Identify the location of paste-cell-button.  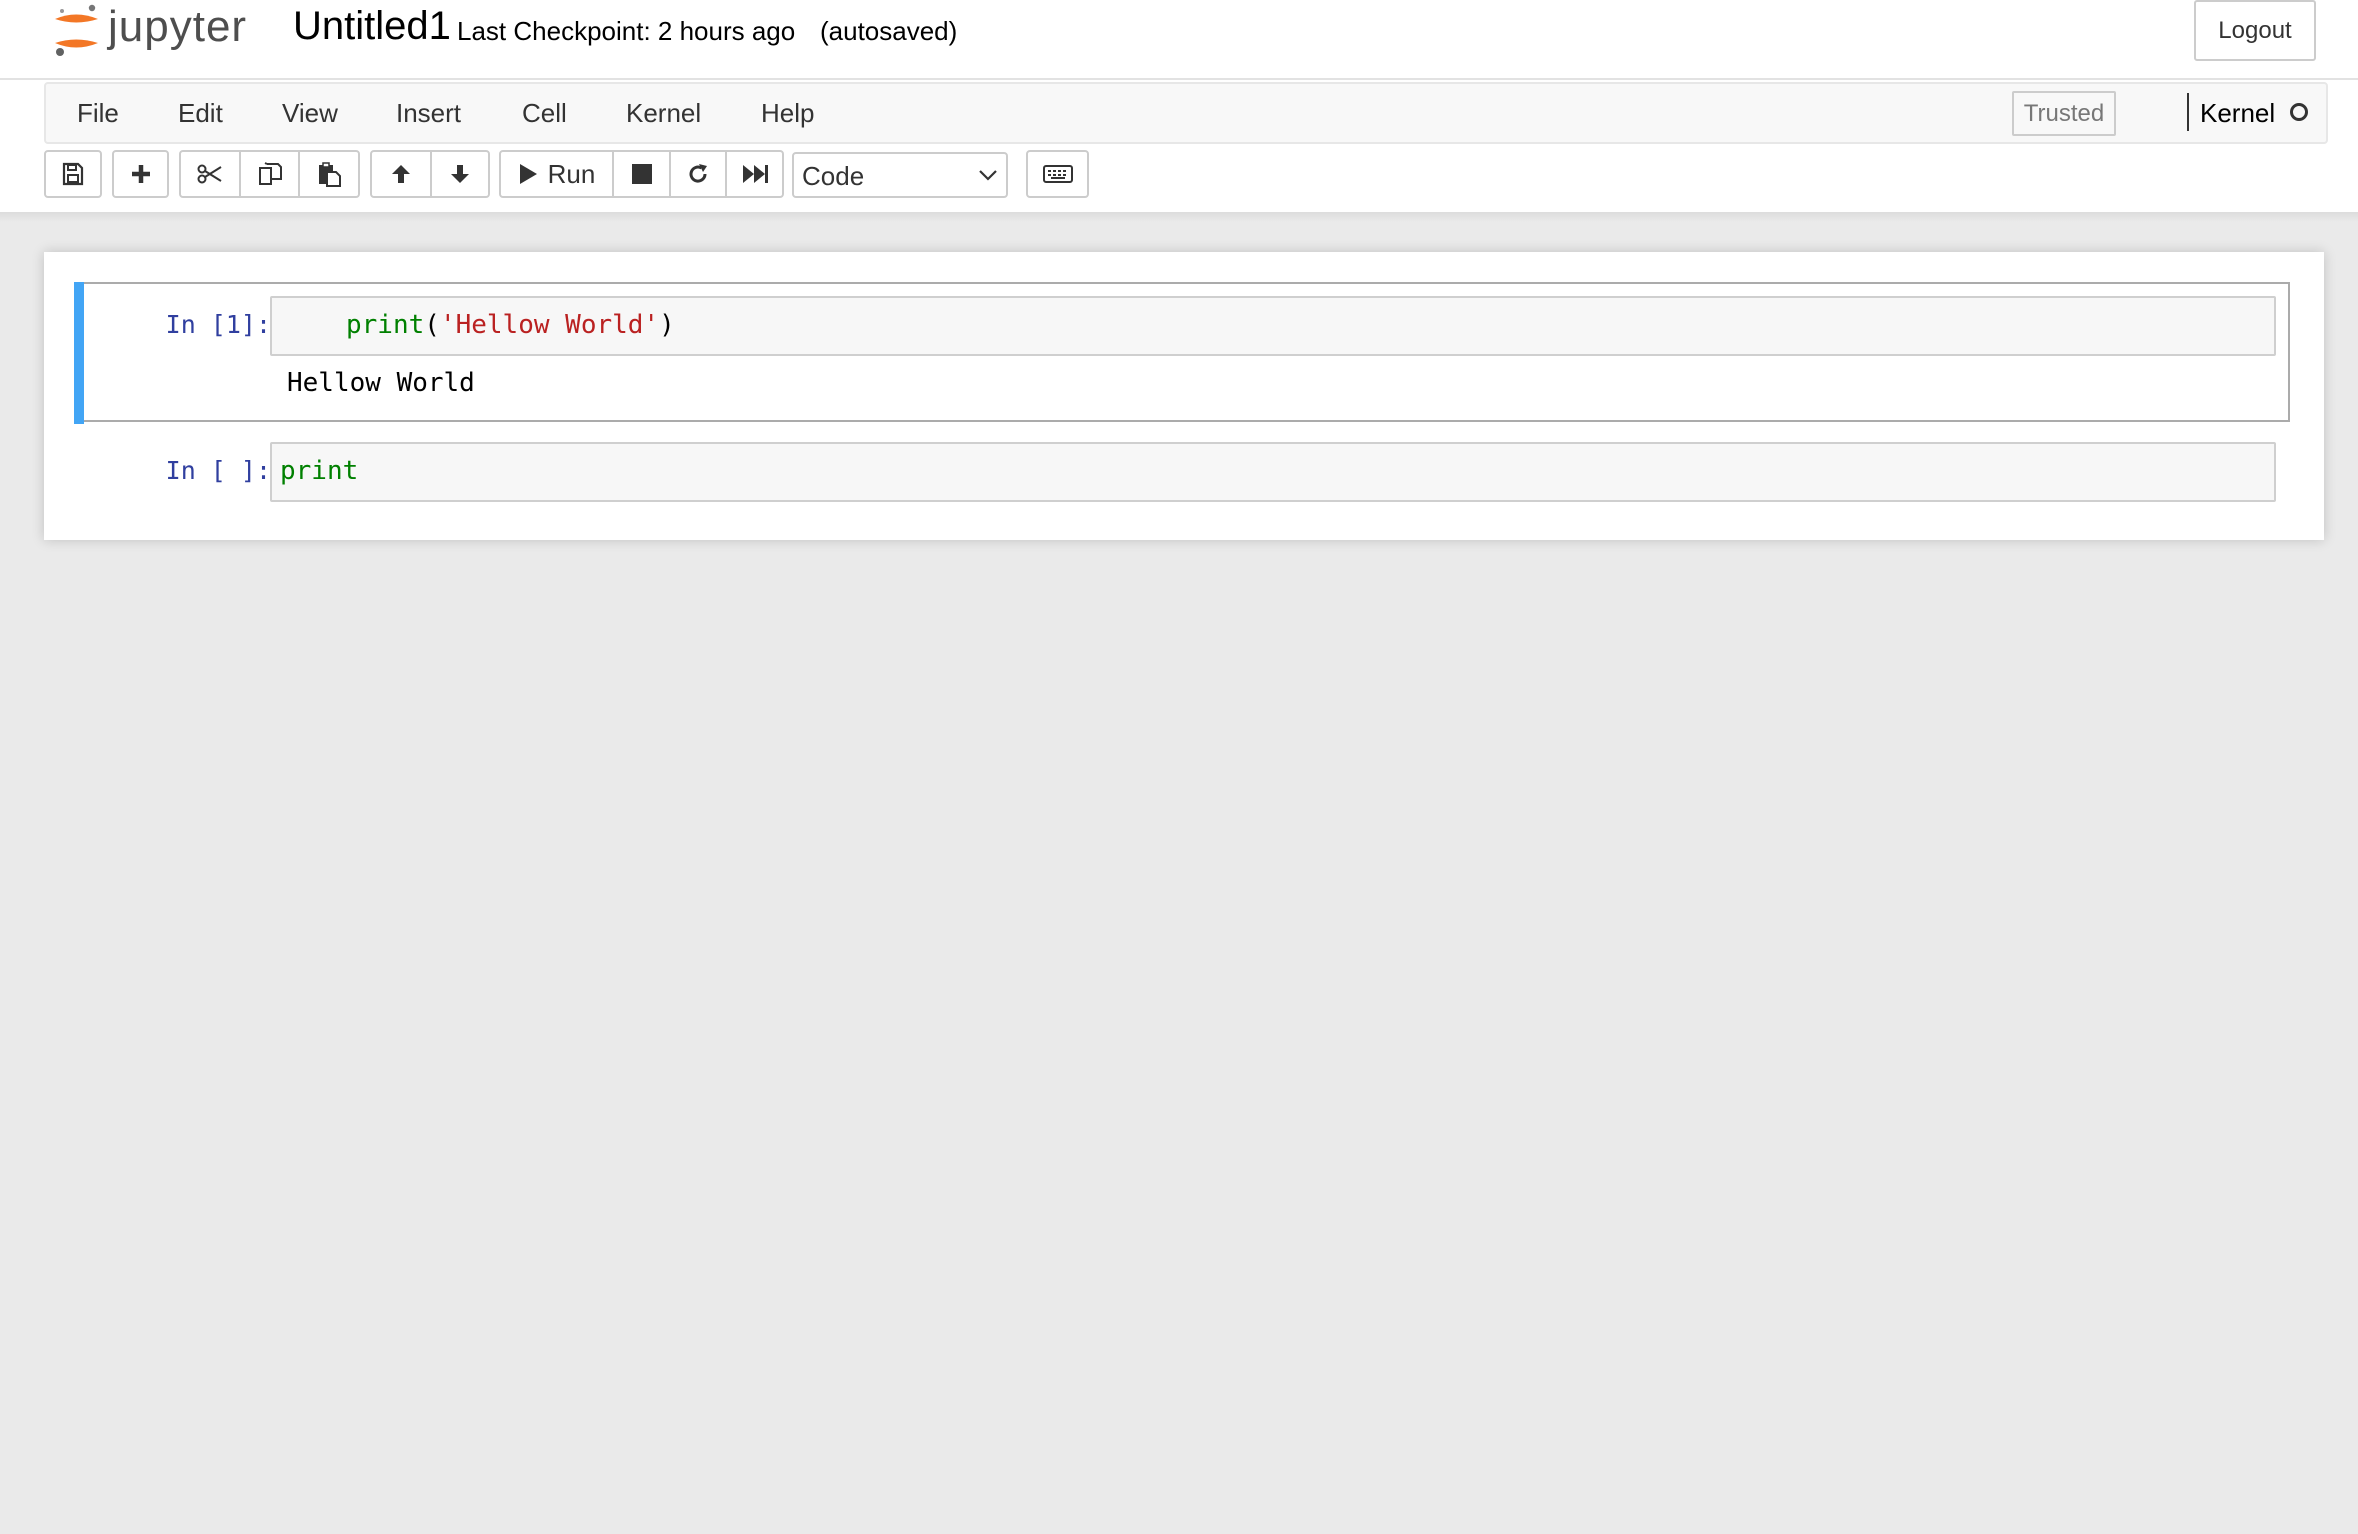
(329, 174).